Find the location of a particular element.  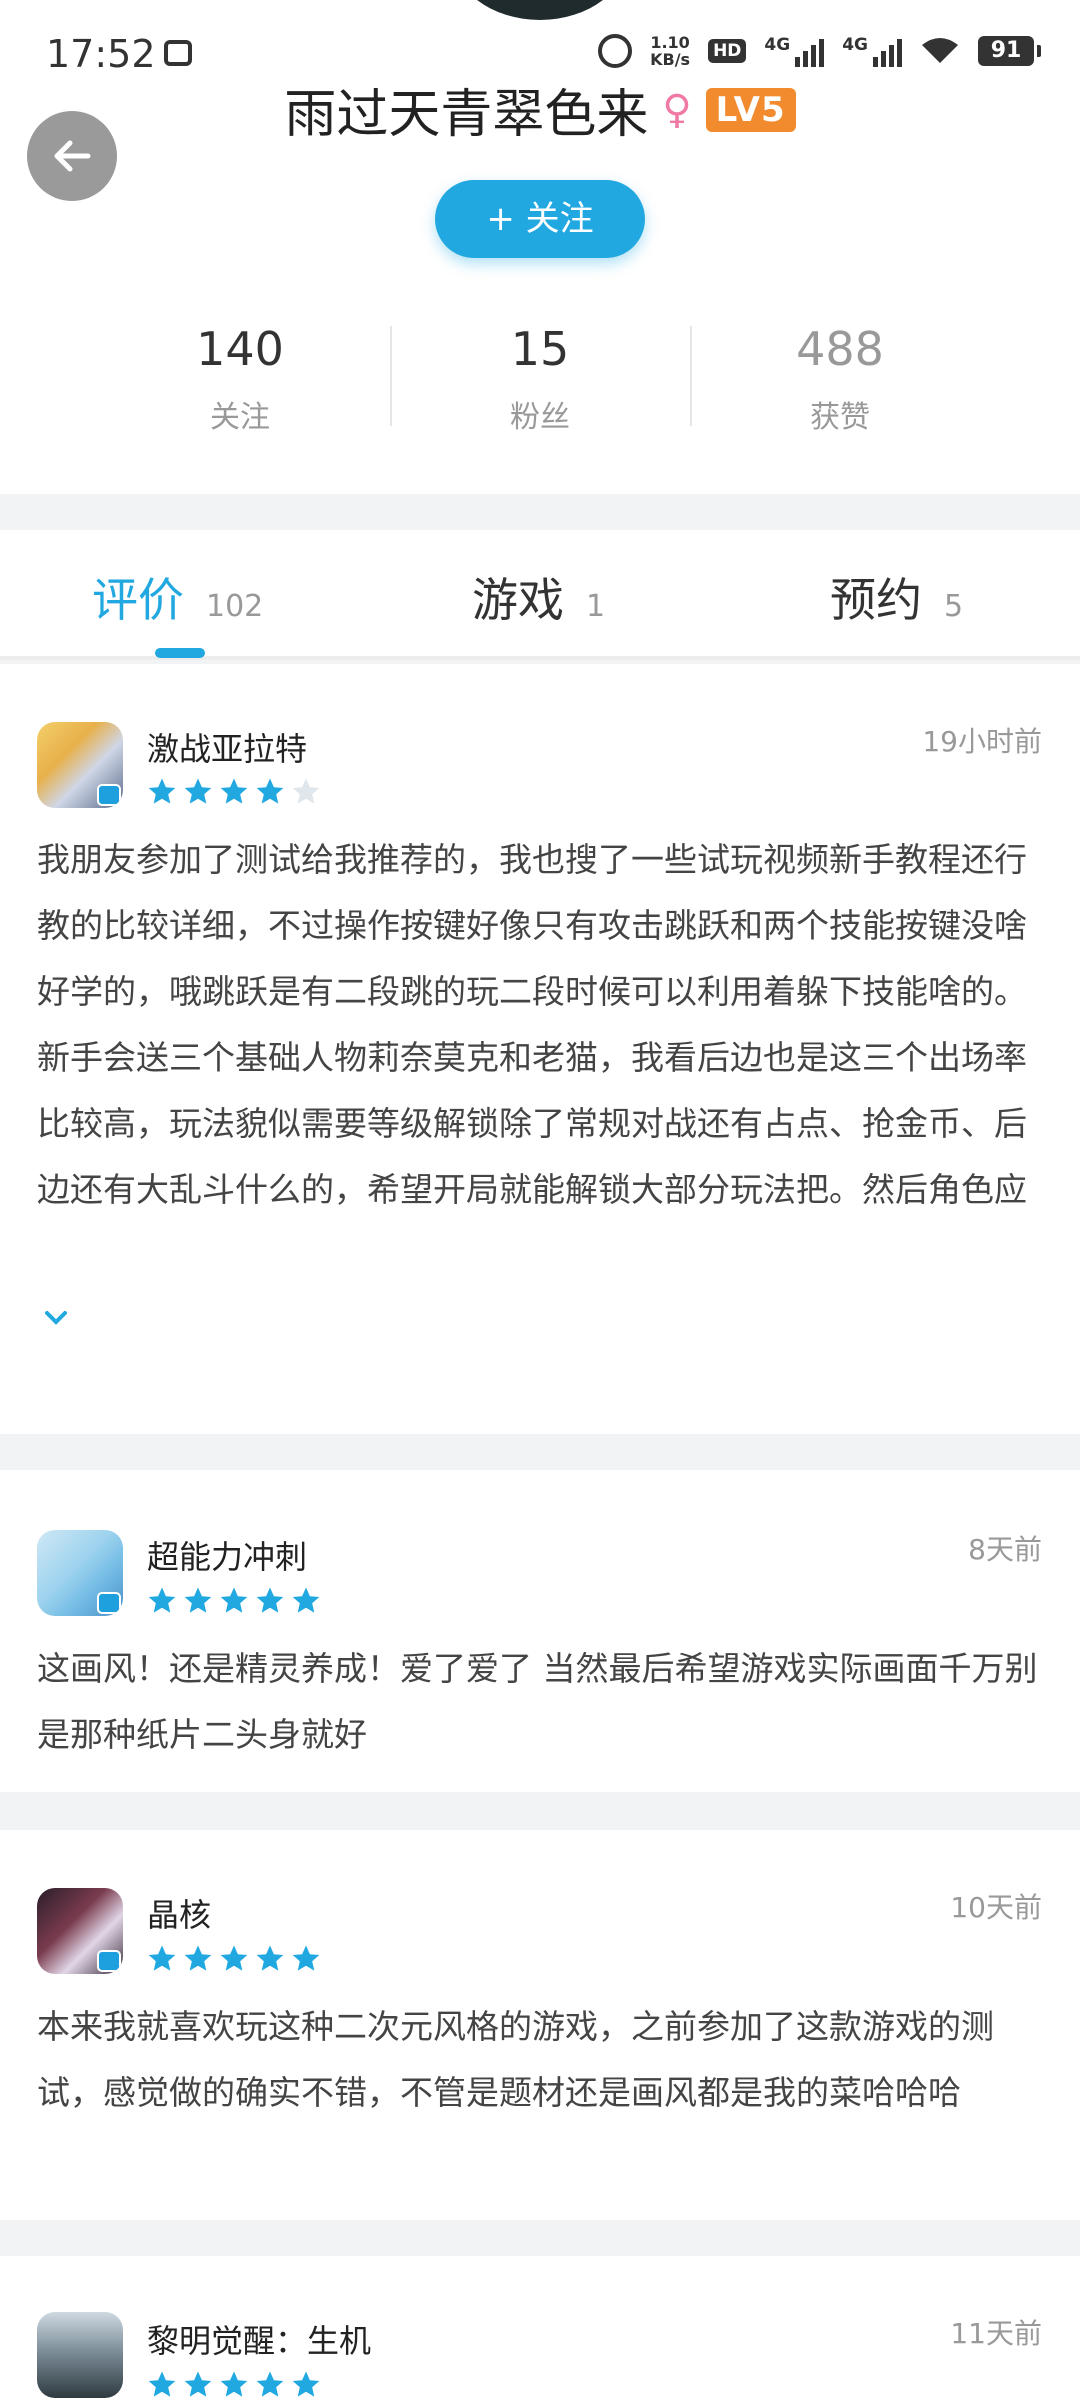

status-icons: 1.10 KB/s HD 4G 4G 91 is located at coordinates (819, 51).